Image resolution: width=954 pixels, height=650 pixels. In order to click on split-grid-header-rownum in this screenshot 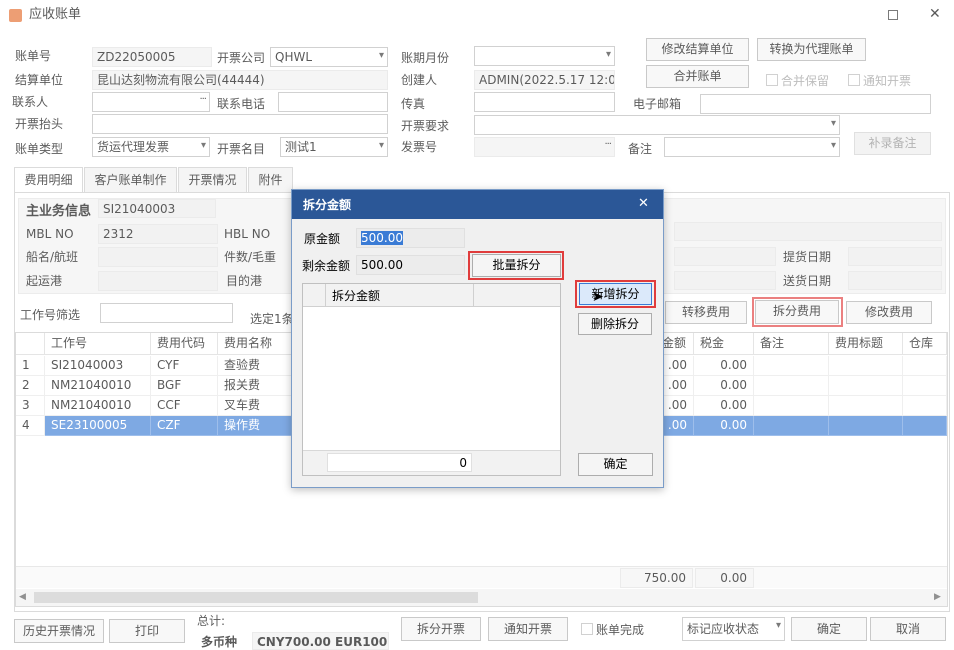, I will do `click(325, 295)`.